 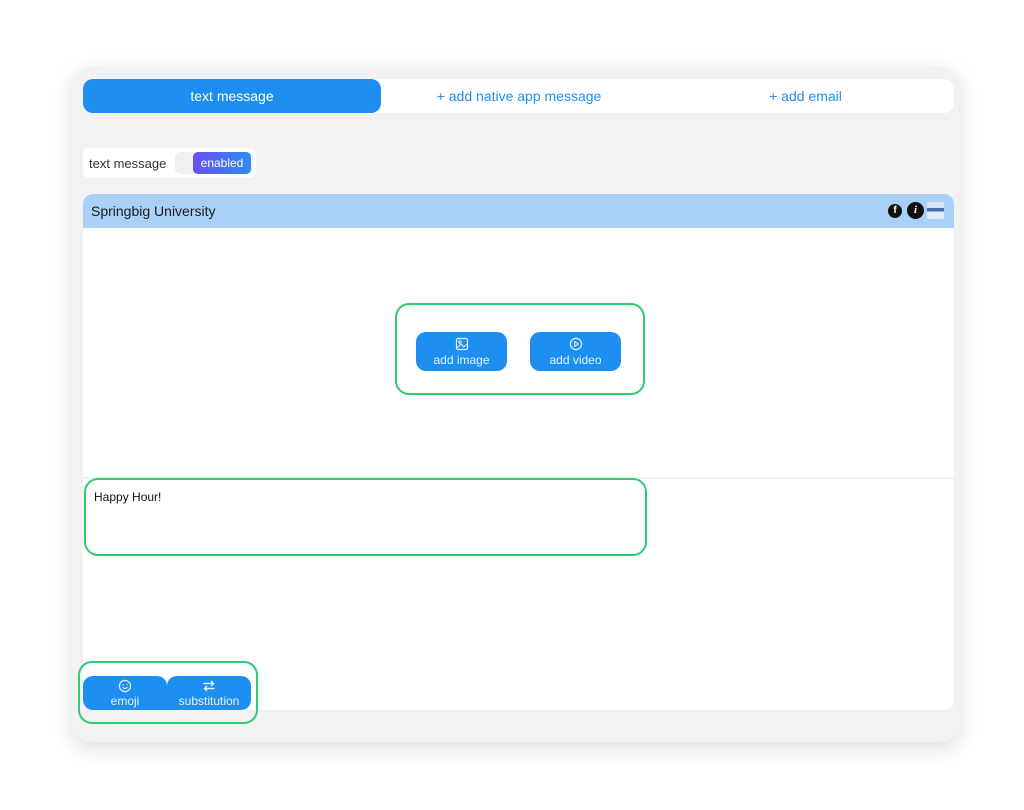 What do you see at coordinates (895, 211) in the screenshot?
I see `facebook-icon: f` at bounding box center [895, 211].